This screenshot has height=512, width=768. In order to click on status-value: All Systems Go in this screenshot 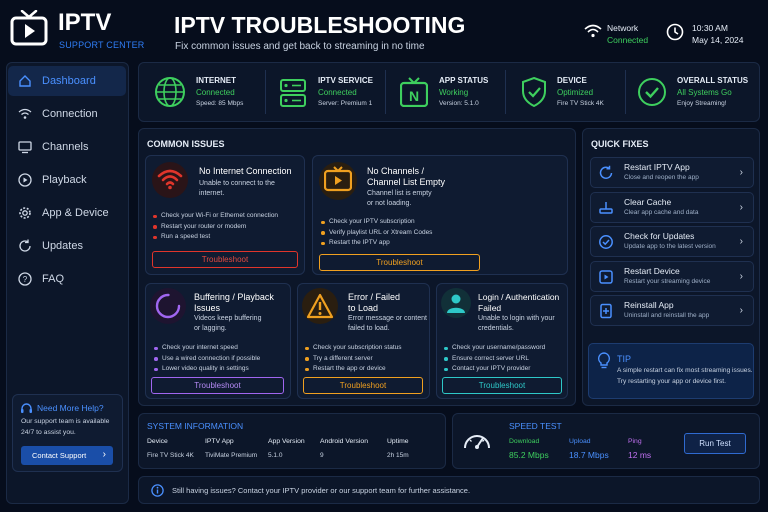, I will do `click(704, 92)`.